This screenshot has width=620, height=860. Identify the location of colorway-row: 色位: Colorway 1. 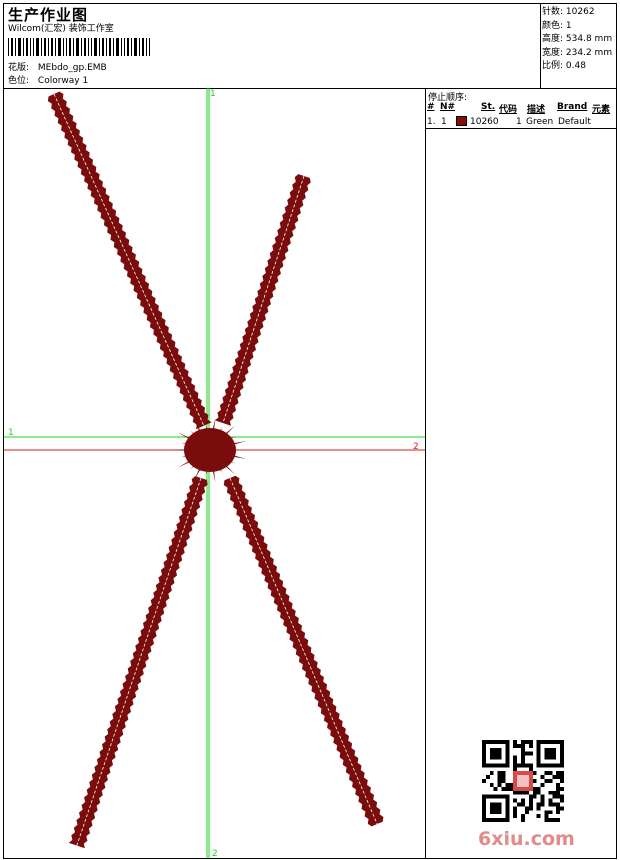
(48, 81).